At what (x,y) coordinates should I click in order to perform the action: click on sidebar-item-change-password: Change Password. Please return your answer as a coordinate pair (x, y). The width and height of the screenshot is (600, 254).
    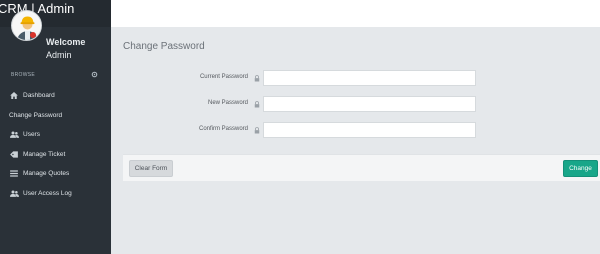
    Looking at the image, I should click on (55, 116).